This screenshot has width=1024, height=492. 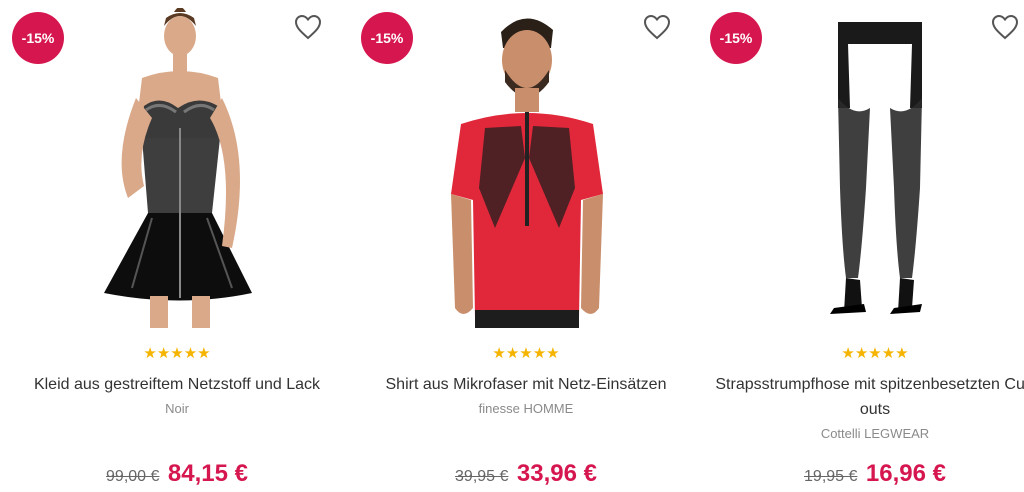 What do you see at coordinates (526, 408) in the screenshot?
I see `product-brand: finesse HOMME` at bounding box center [526, 408].